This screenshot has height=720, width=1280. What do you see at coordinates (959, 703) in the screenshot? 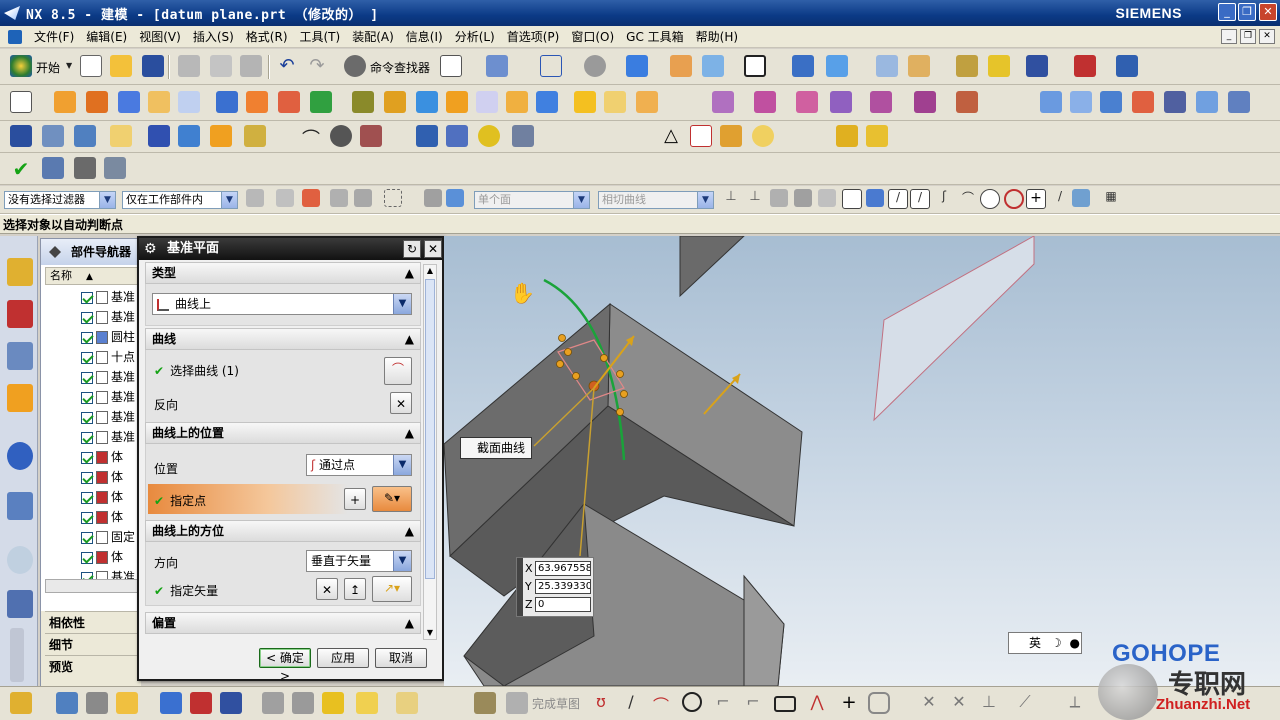
I see `quick-extend-icon: ✕` at bounding box center [959, 703].